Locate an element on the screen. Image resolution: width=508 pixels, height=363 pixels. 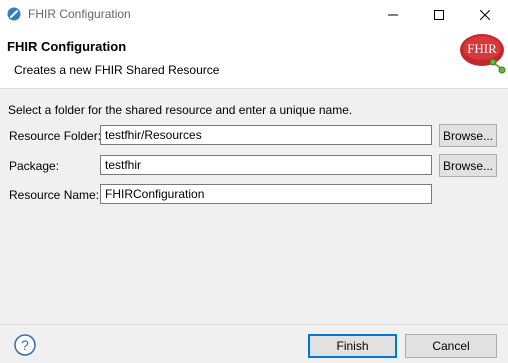
maximize-icon is located at coordinates (439, 14).